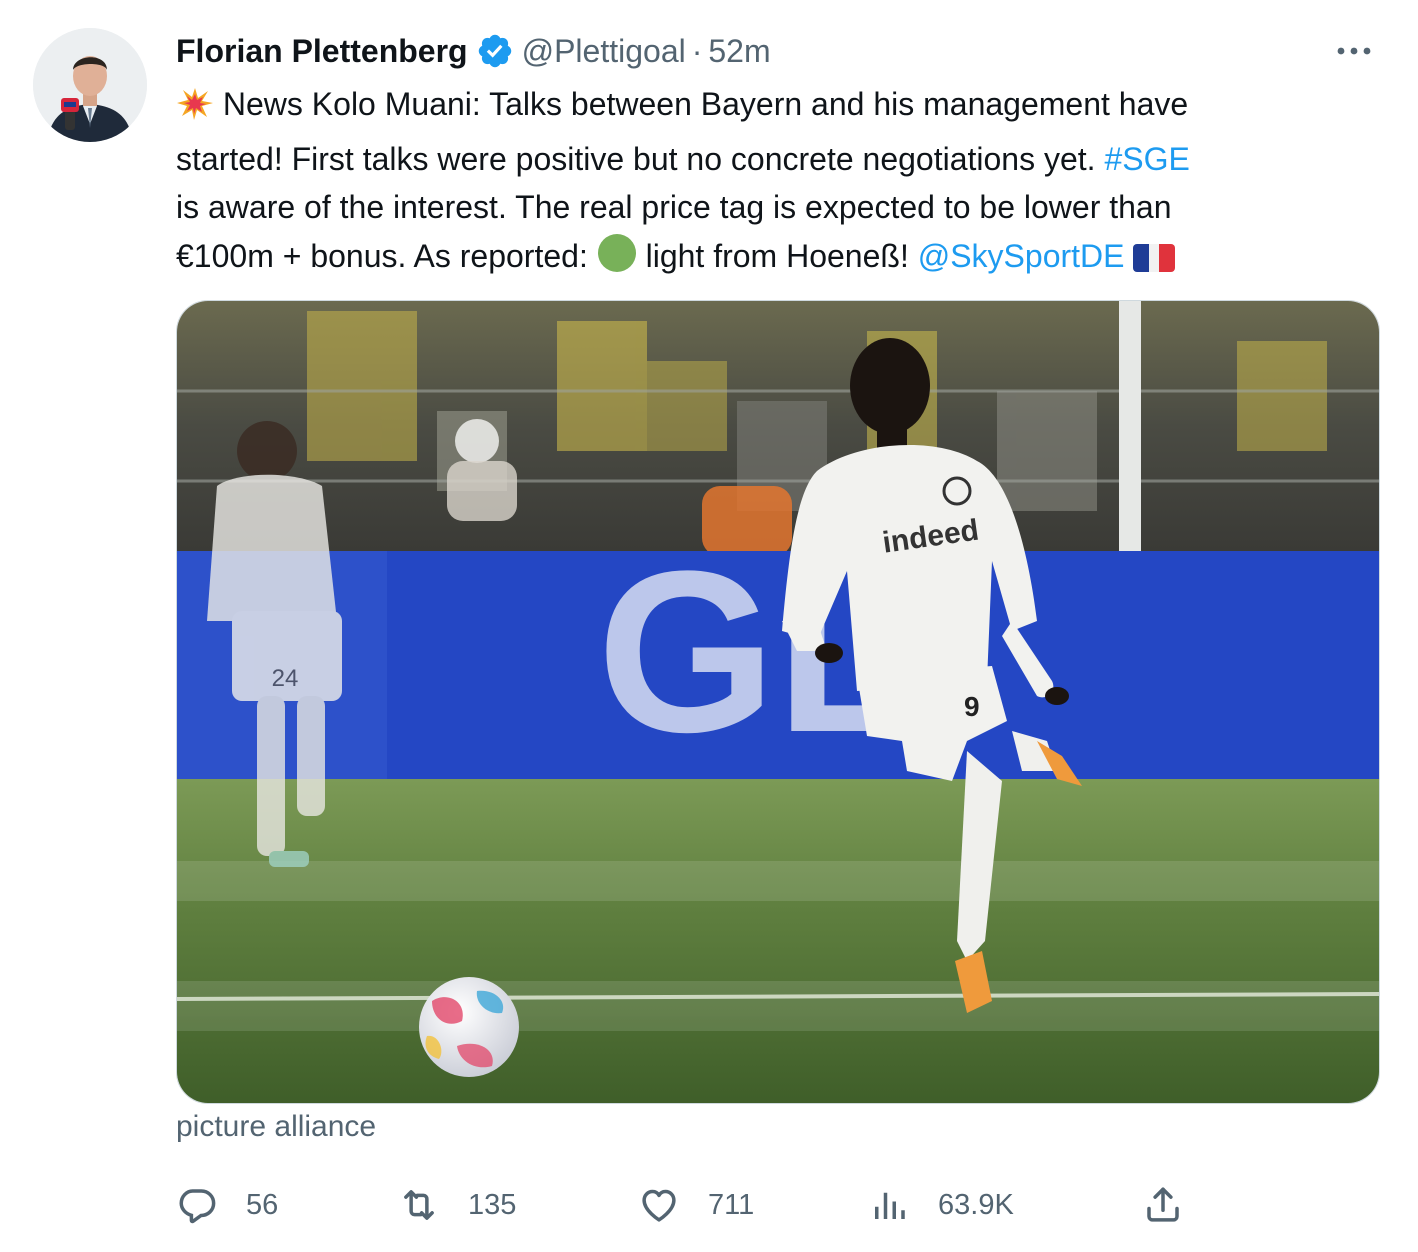 Image resolution: width=1418 pixels, height=1252 pixels. I want to click on views-count: 63.9K, so click(976, 1204).